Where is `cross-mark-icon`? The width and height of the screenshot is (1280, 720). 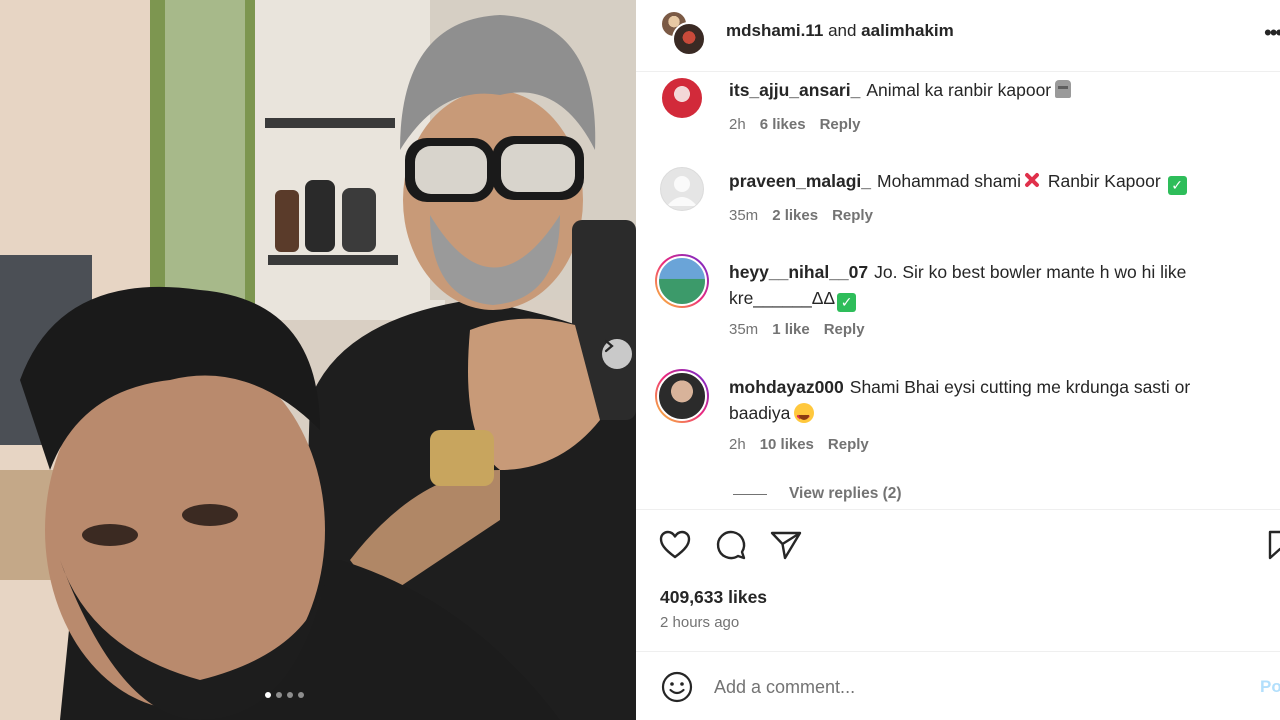
cross-mark-icon is located at coordinates (1032, 180).